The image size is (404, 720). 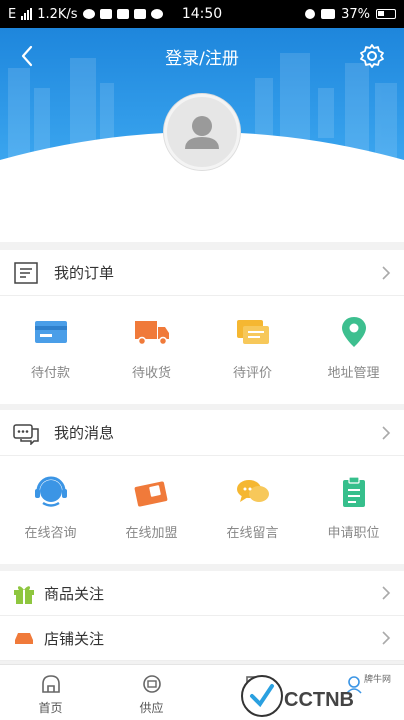 I want to click on avatar, so click(x=202, y=132).